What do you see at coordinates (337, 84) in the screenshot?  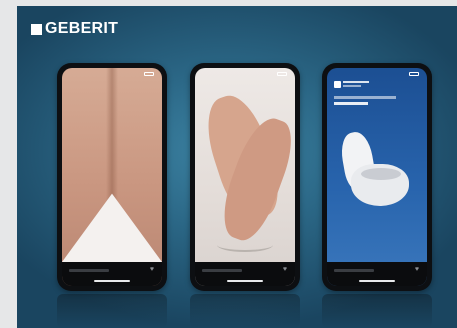 I see `profile-avatar` at bounding box center [337, 84].